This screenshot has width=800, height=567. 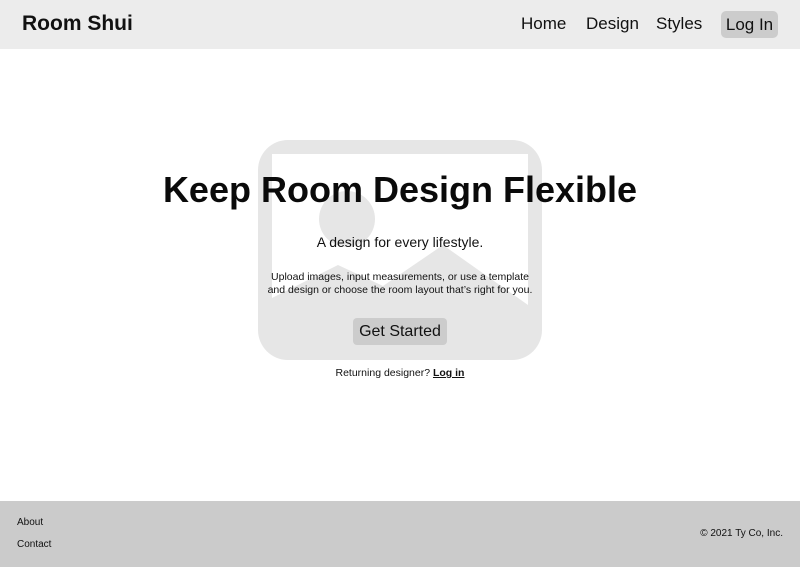 I want to click on footer-contact-link: Contact, so click(x=34, y=545).